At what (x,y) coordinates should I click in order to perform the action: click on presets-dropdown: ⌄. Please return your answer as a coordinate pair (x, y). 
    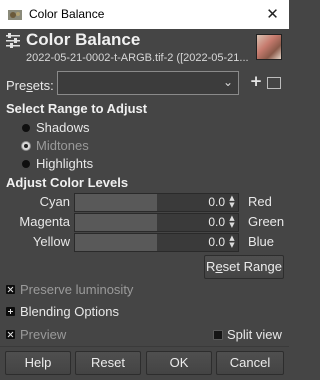
    Looking at the image, I should click on (148, 83).